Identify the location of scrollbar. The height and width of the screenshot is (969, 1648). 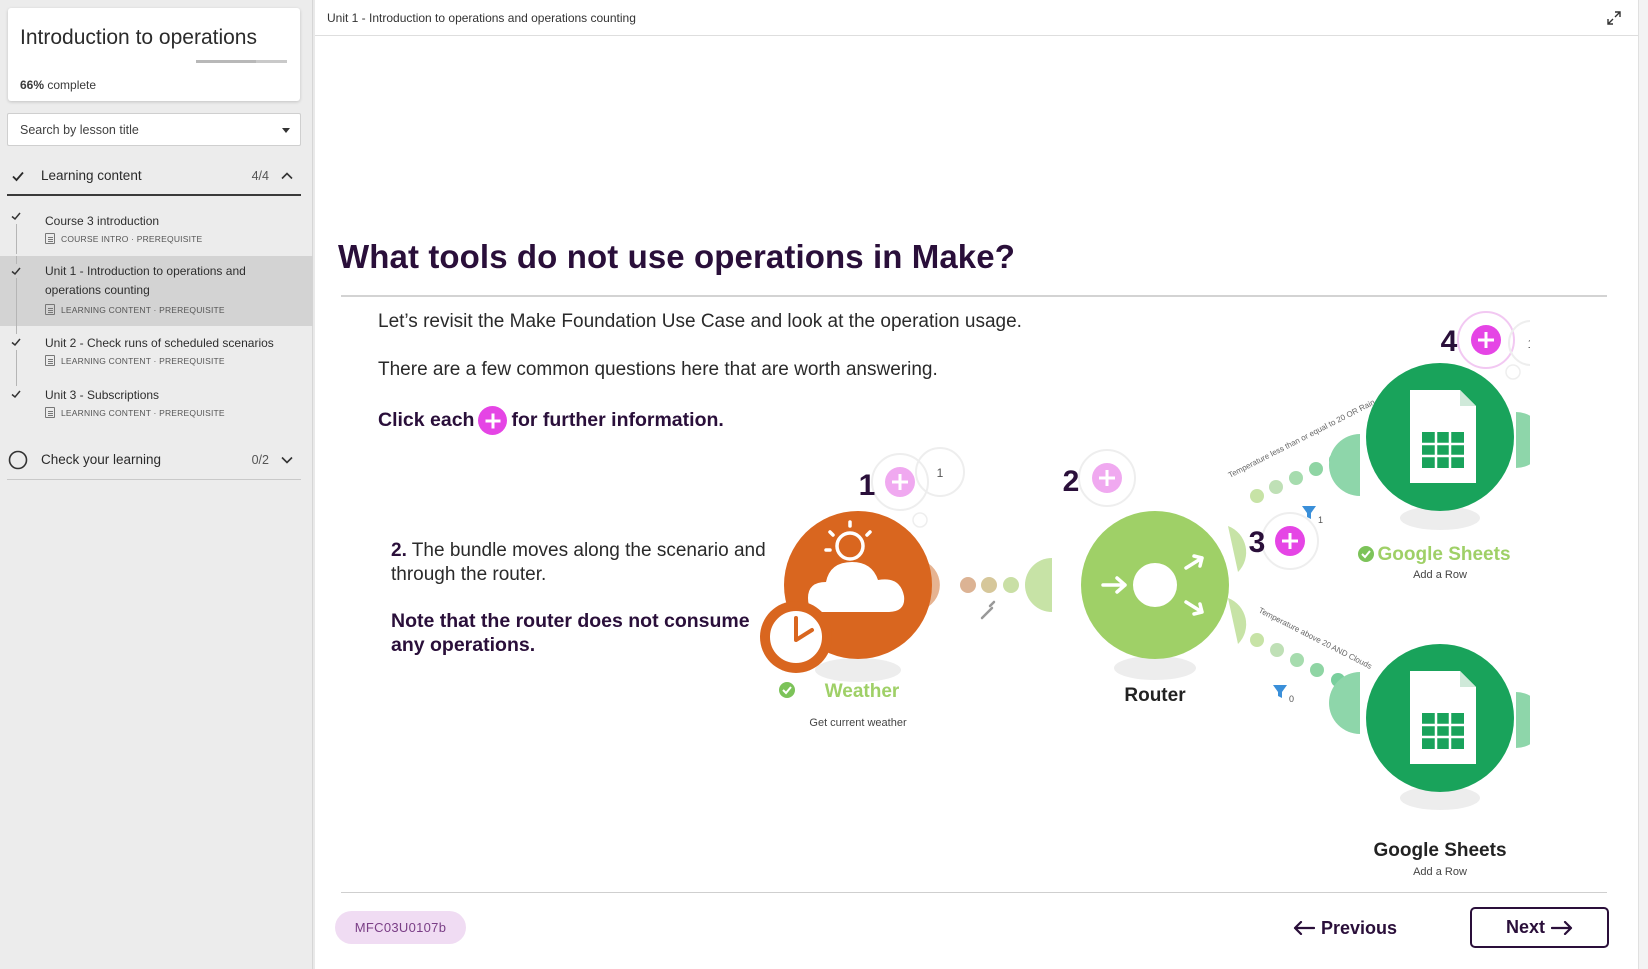
(1643, 484).